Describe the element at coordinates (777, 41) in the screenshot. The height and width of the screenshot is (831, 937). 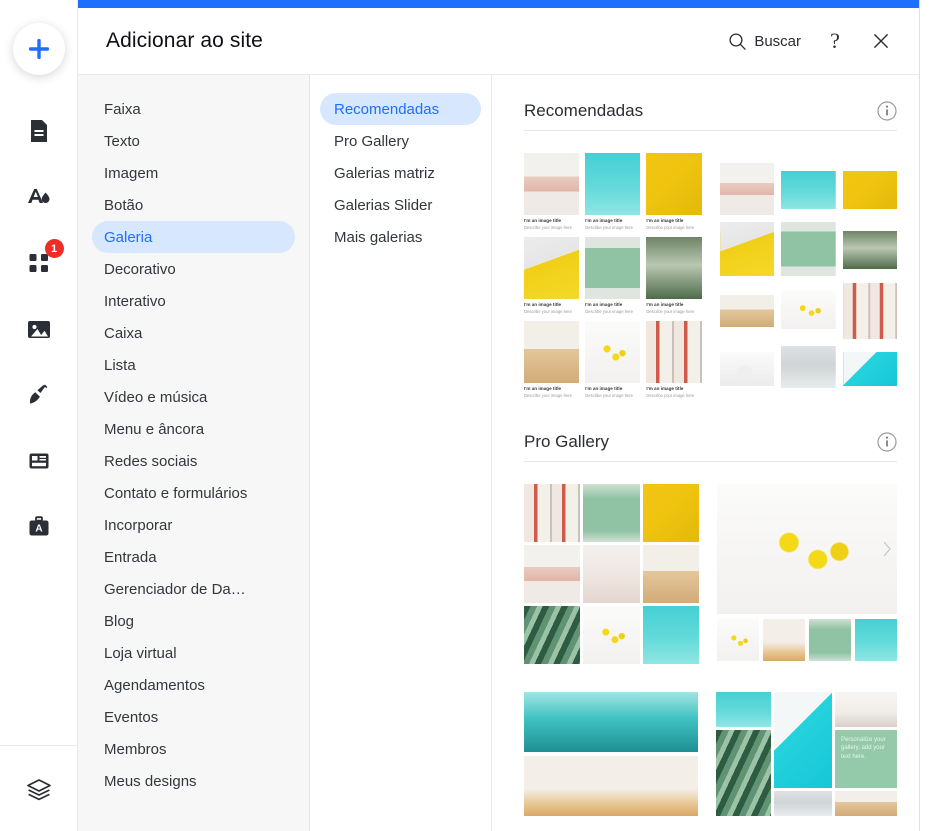
I see `search-label: Buscar` at that location.